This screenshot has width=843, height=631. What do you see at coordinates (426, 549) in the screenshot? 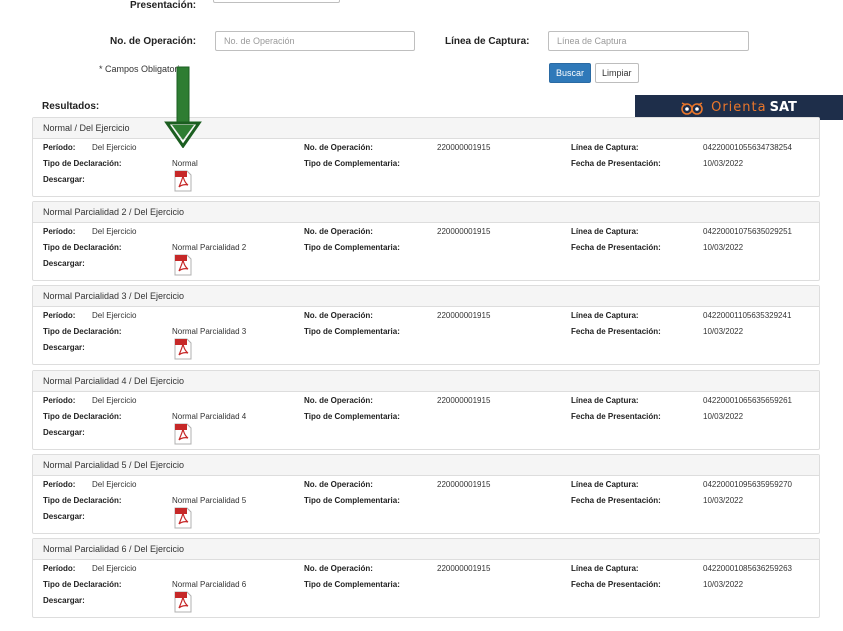
I see `result-panel-header: Normal Parcialidad 6 / Del Ejercicio` at bounding box center [426, 549].